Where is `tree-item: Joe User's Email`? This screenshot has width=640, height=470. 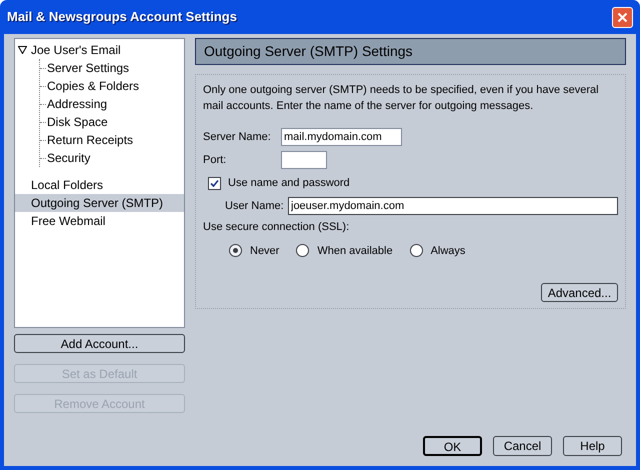 tree-item: Joe User's Email is located at coordinates (99, 50).